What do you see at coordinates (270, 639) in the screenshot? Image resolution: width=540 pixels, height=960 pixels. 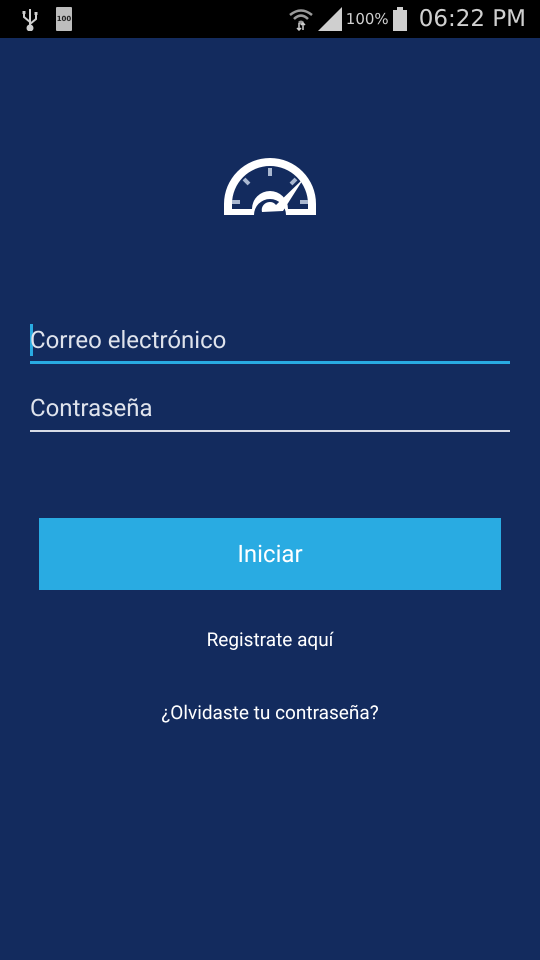 I see `link: Registrate aquí` at bounding box center [270, 639].